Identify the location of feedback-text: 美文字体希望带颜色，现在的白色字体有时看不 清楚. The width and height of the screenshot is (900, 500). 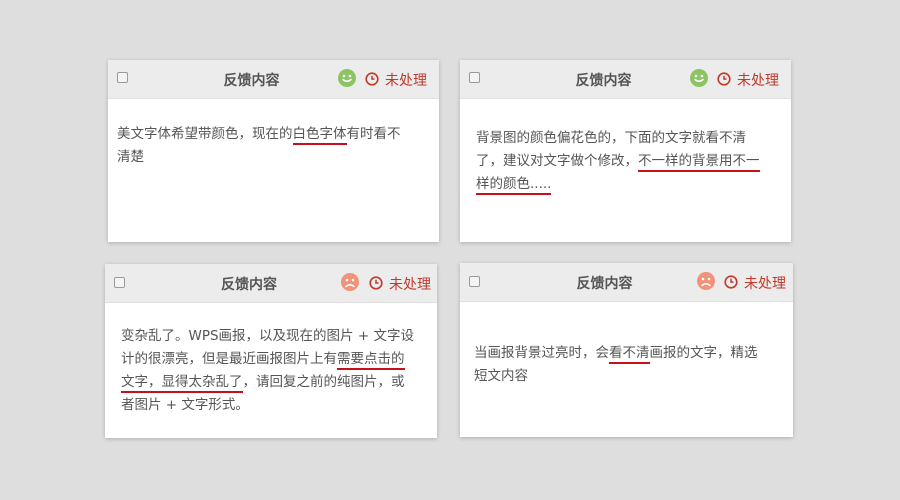
(259, 145).